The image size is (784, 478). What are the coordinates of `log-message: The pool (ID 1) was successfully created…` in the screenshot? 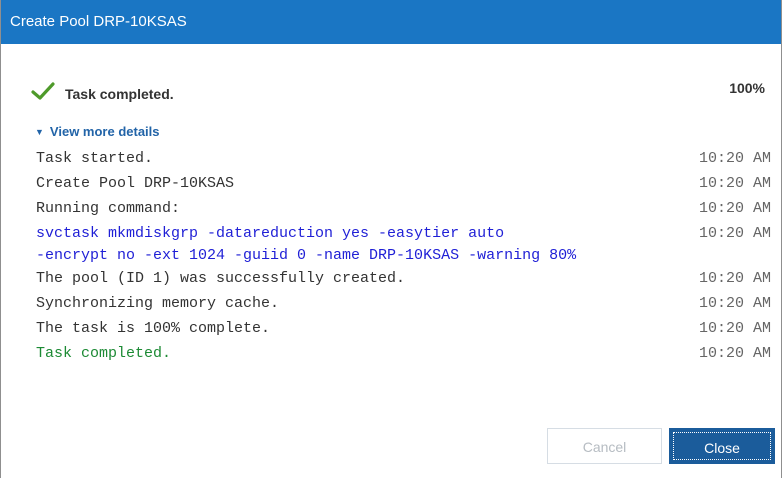 It's located at (221, 278).